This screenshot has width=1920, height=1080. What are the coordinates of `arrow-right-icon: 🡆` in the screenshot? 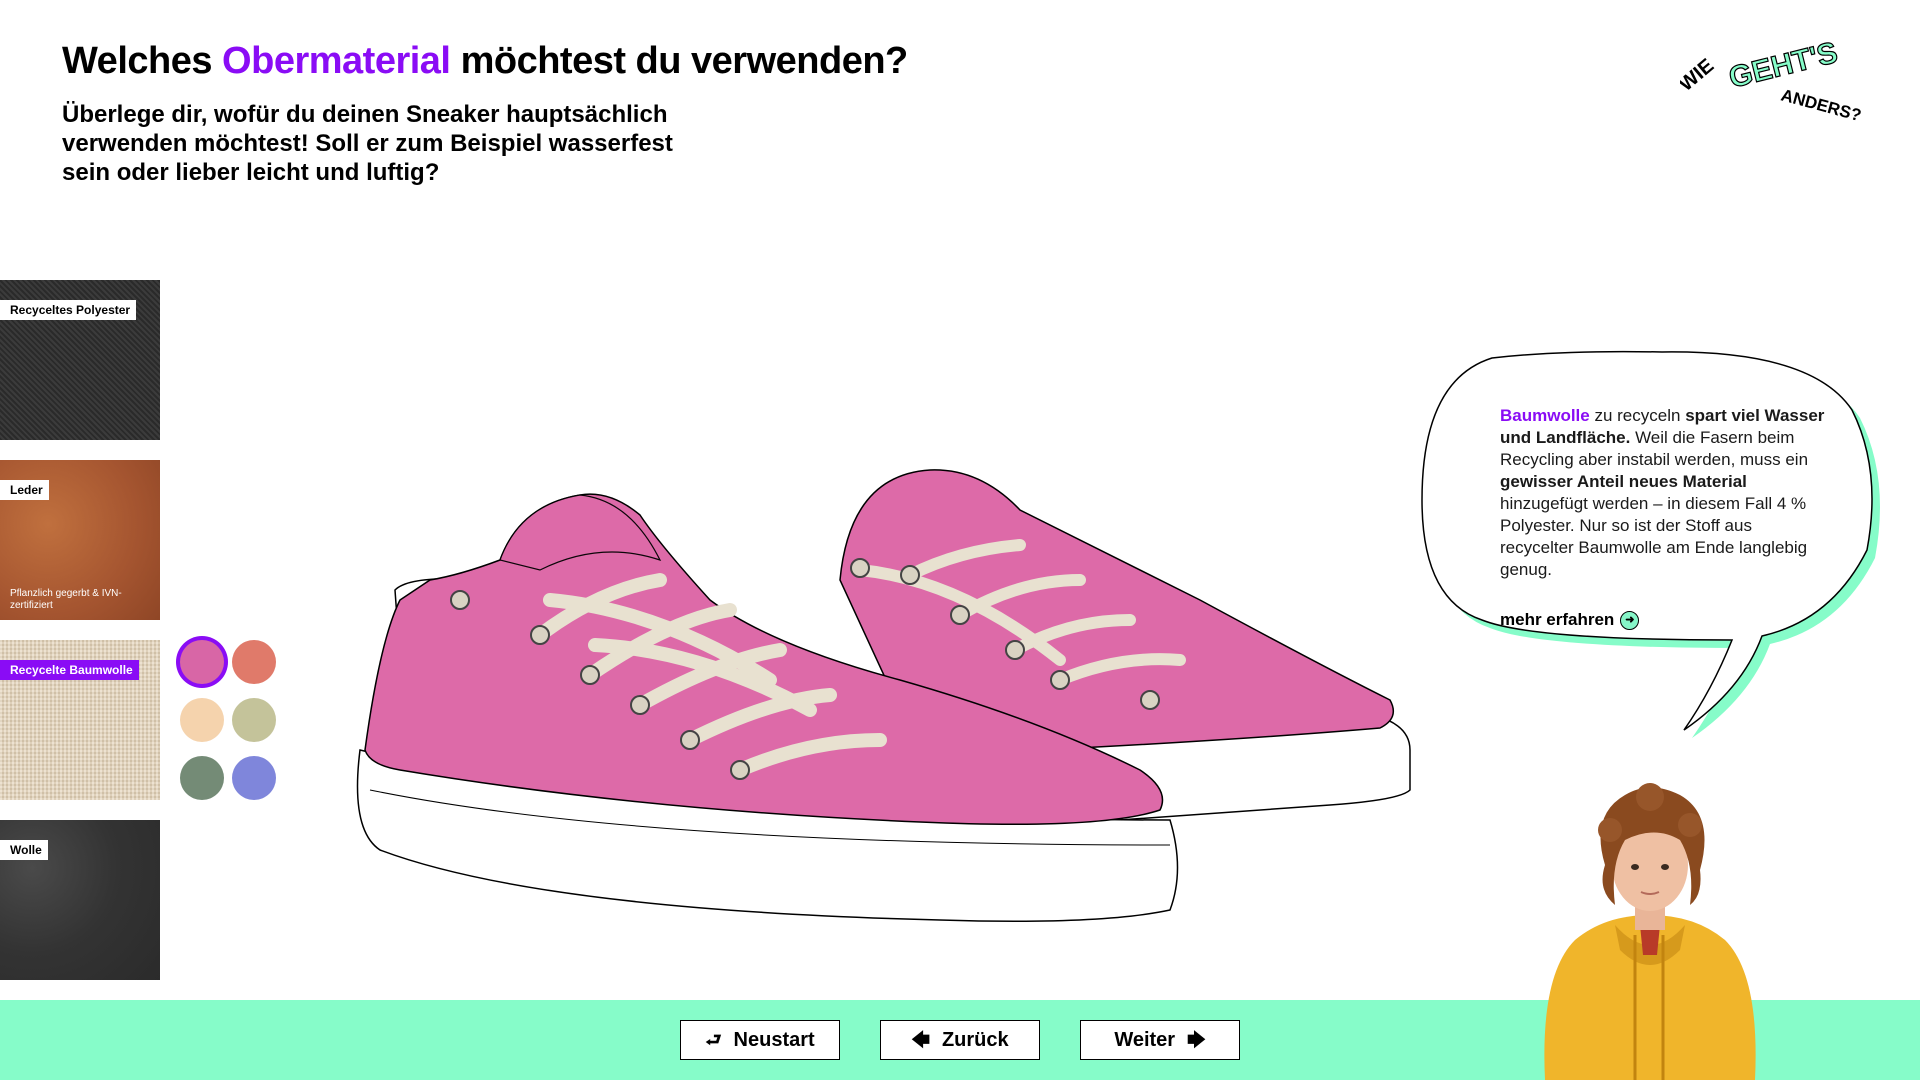 It's located at (1196, 1040).